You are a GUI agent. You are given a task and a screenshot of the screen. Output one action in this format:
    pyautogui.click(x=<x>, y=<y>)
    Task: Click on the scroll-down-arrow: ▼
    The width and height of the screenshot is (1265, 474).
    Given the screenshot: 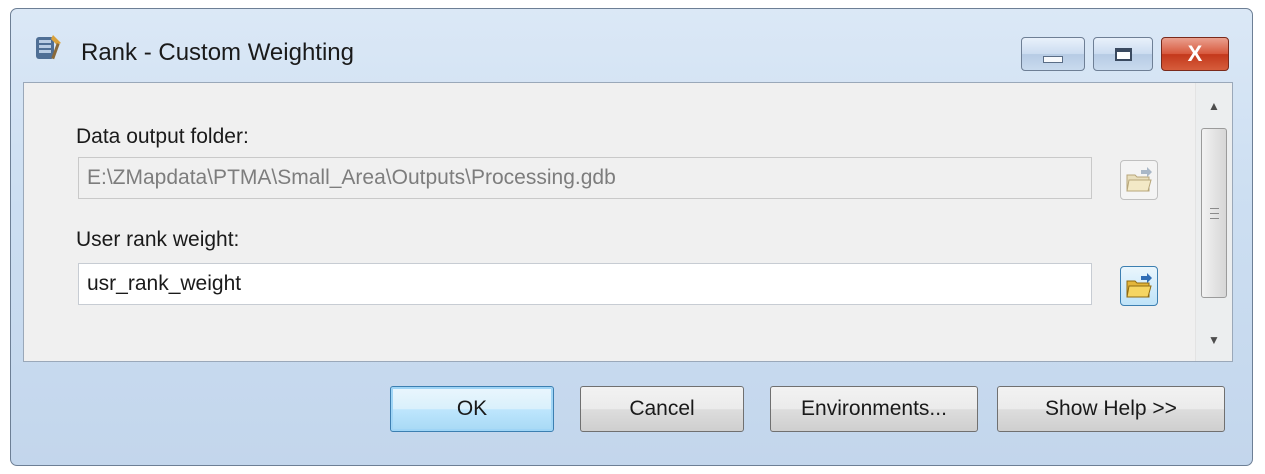 What is the action you would take?
    pyautogui.click(x=1214, y=340)
    